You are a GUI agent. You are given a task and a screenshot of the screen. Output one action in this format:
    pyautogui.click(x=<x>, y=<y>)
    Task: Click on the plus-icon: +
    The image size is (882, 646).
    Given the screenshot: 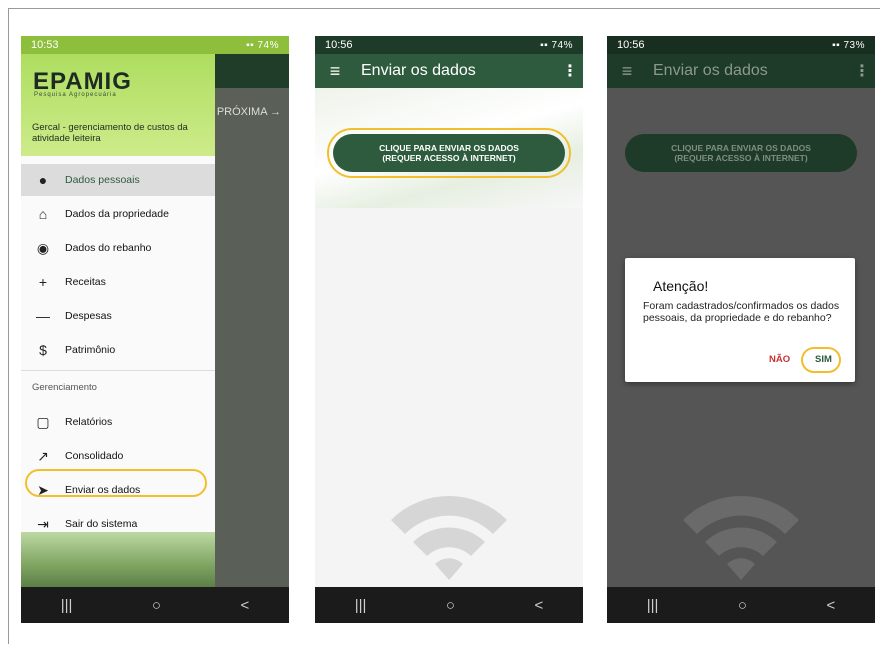 What is the action you would take?
    pyautogui.click(x=43, y=282)
    